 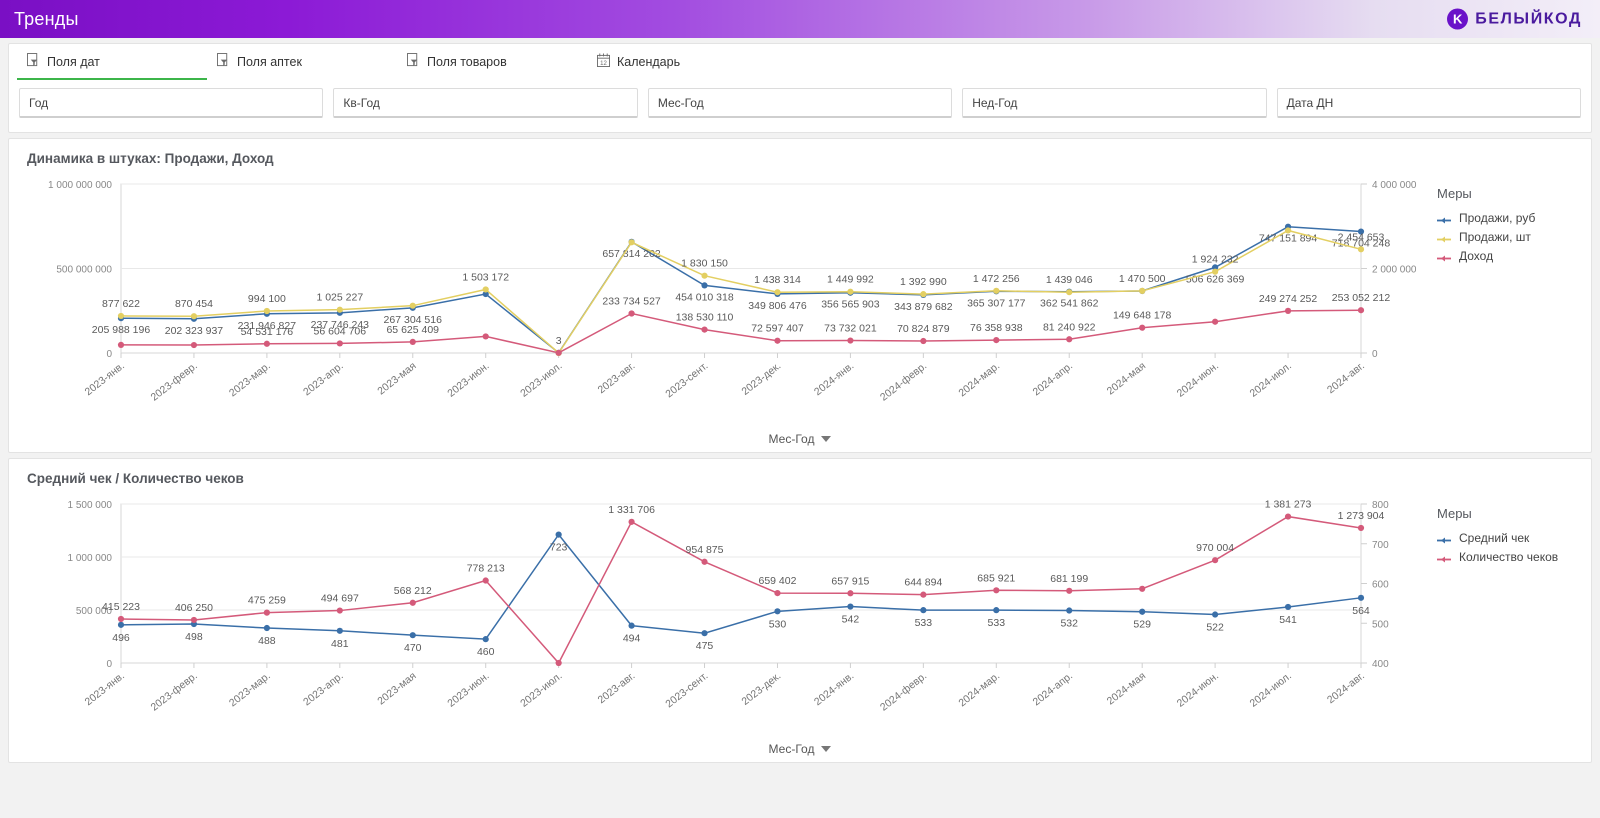 What do you see at coordinates (1444, 237) in the screenshot?
I see `legend-swatch-icon` at bounding box center [1444, 237].